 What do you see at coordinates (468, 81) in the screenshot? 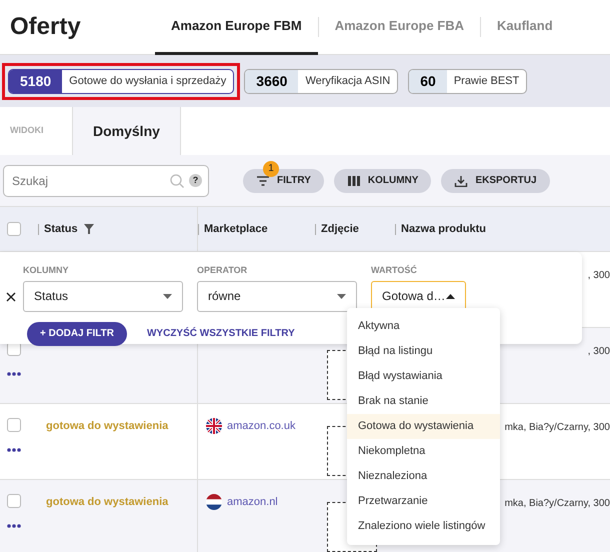
I see `status-chip: 60 Prawie BEST` at bounding box center [468, 81].